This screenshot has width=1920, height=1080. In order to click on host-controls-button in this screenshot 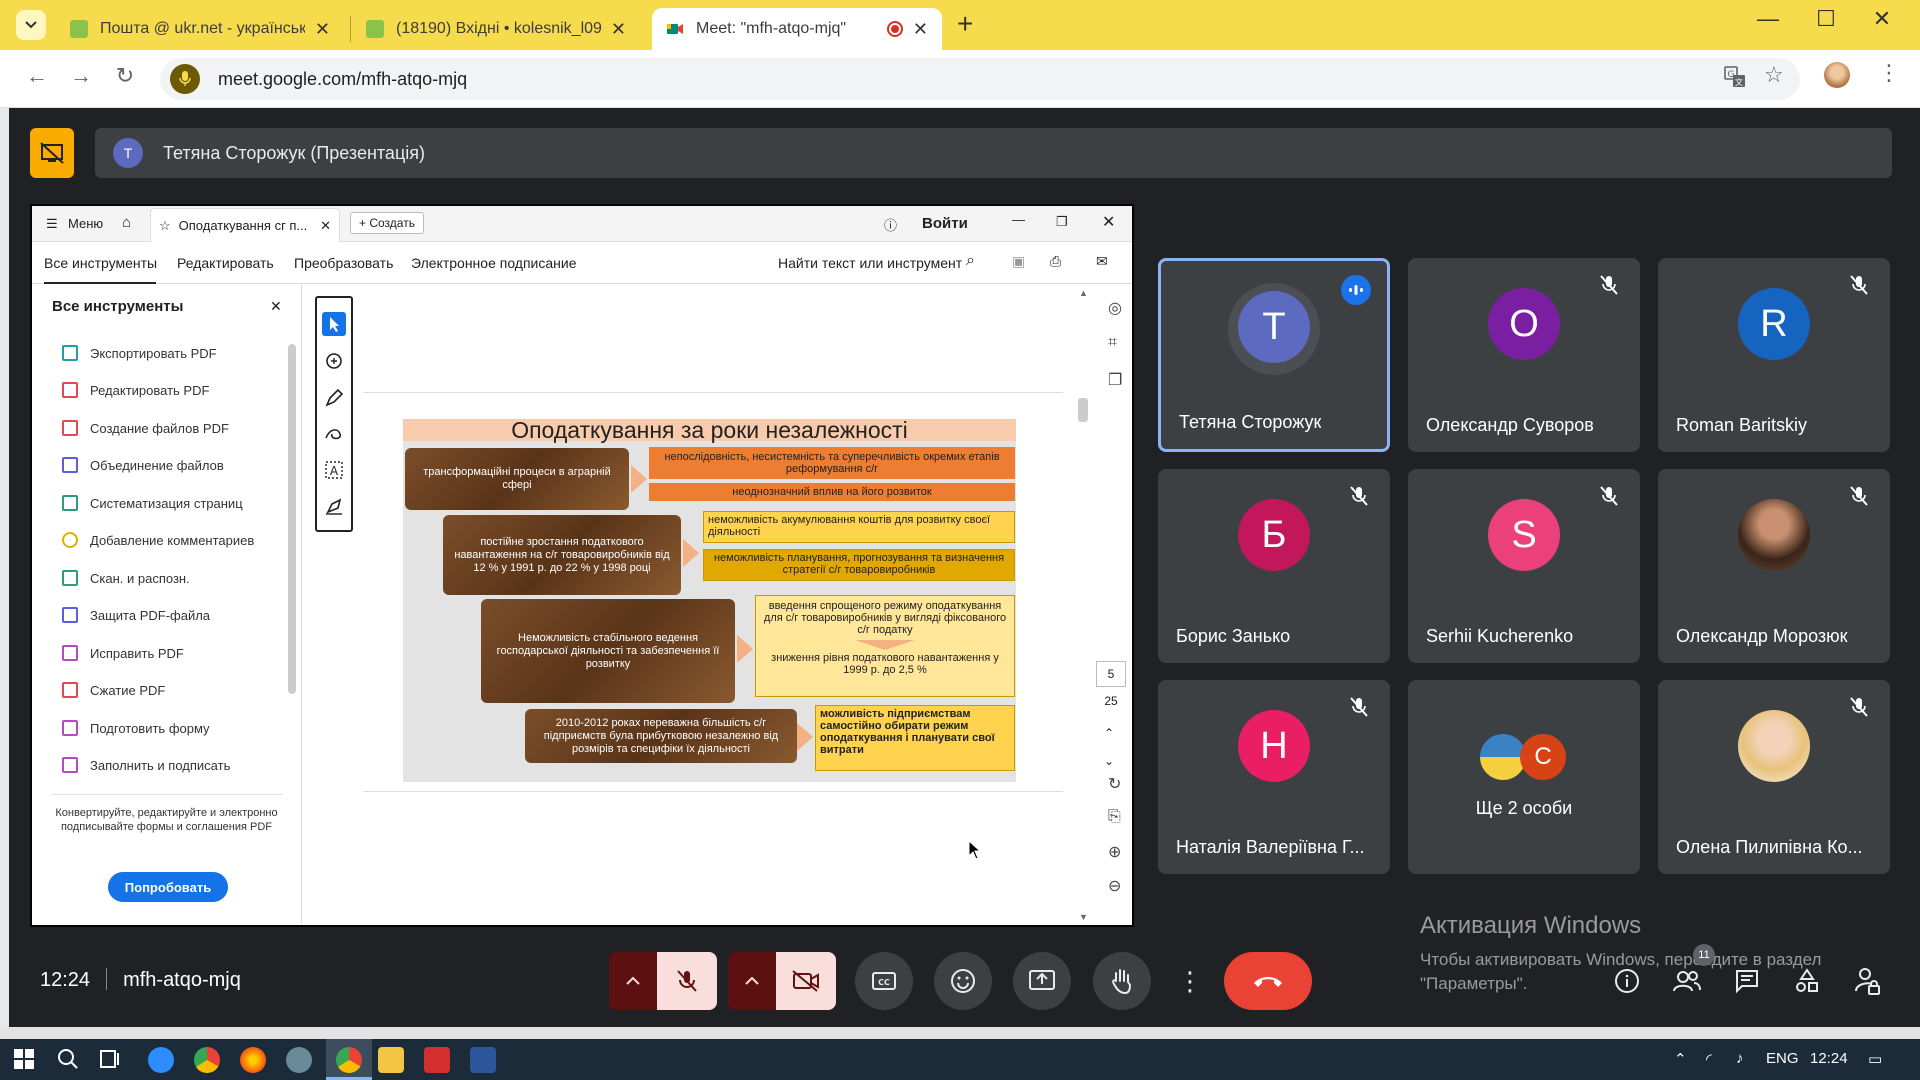, I will do `click(1867, 981)`.